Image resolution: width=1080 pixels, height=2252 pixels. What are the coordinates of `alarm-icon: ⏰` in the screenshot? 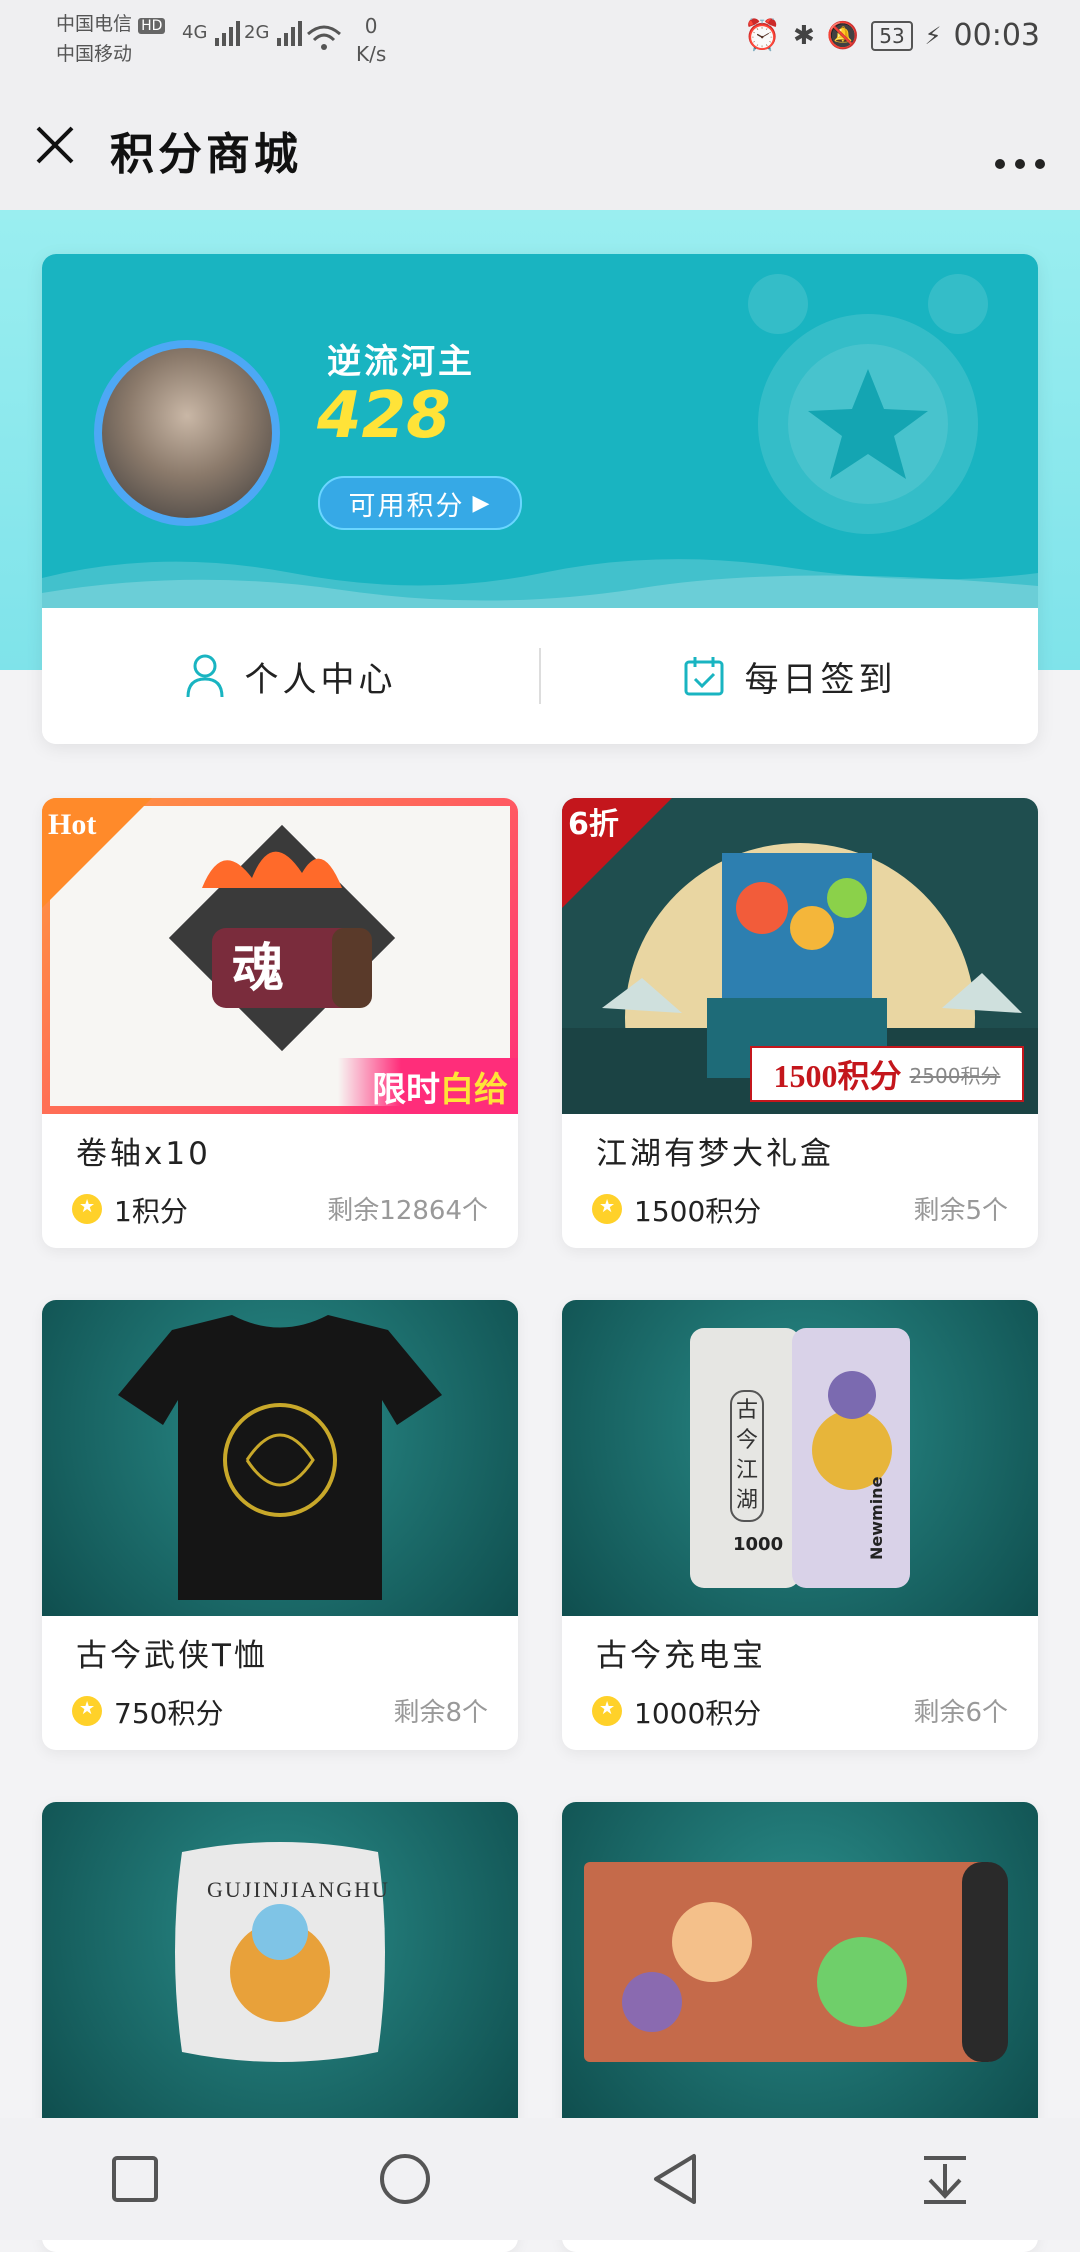 It's located at (762, 35).